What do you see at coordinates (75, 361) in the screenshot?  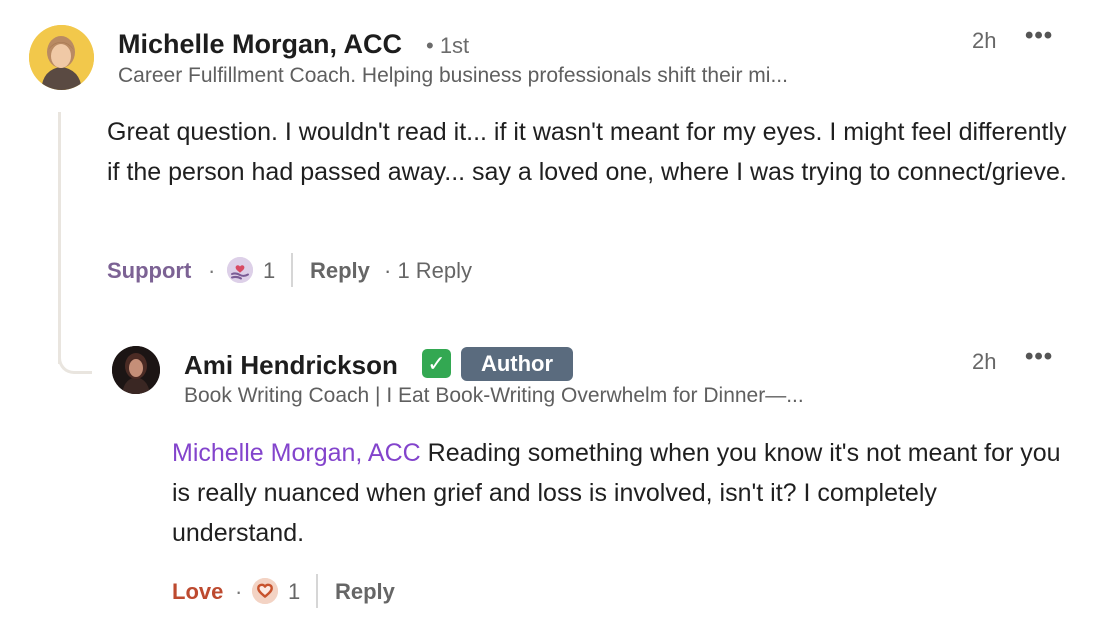 I see `thread-line-curve` at bounding box center [75, 361].